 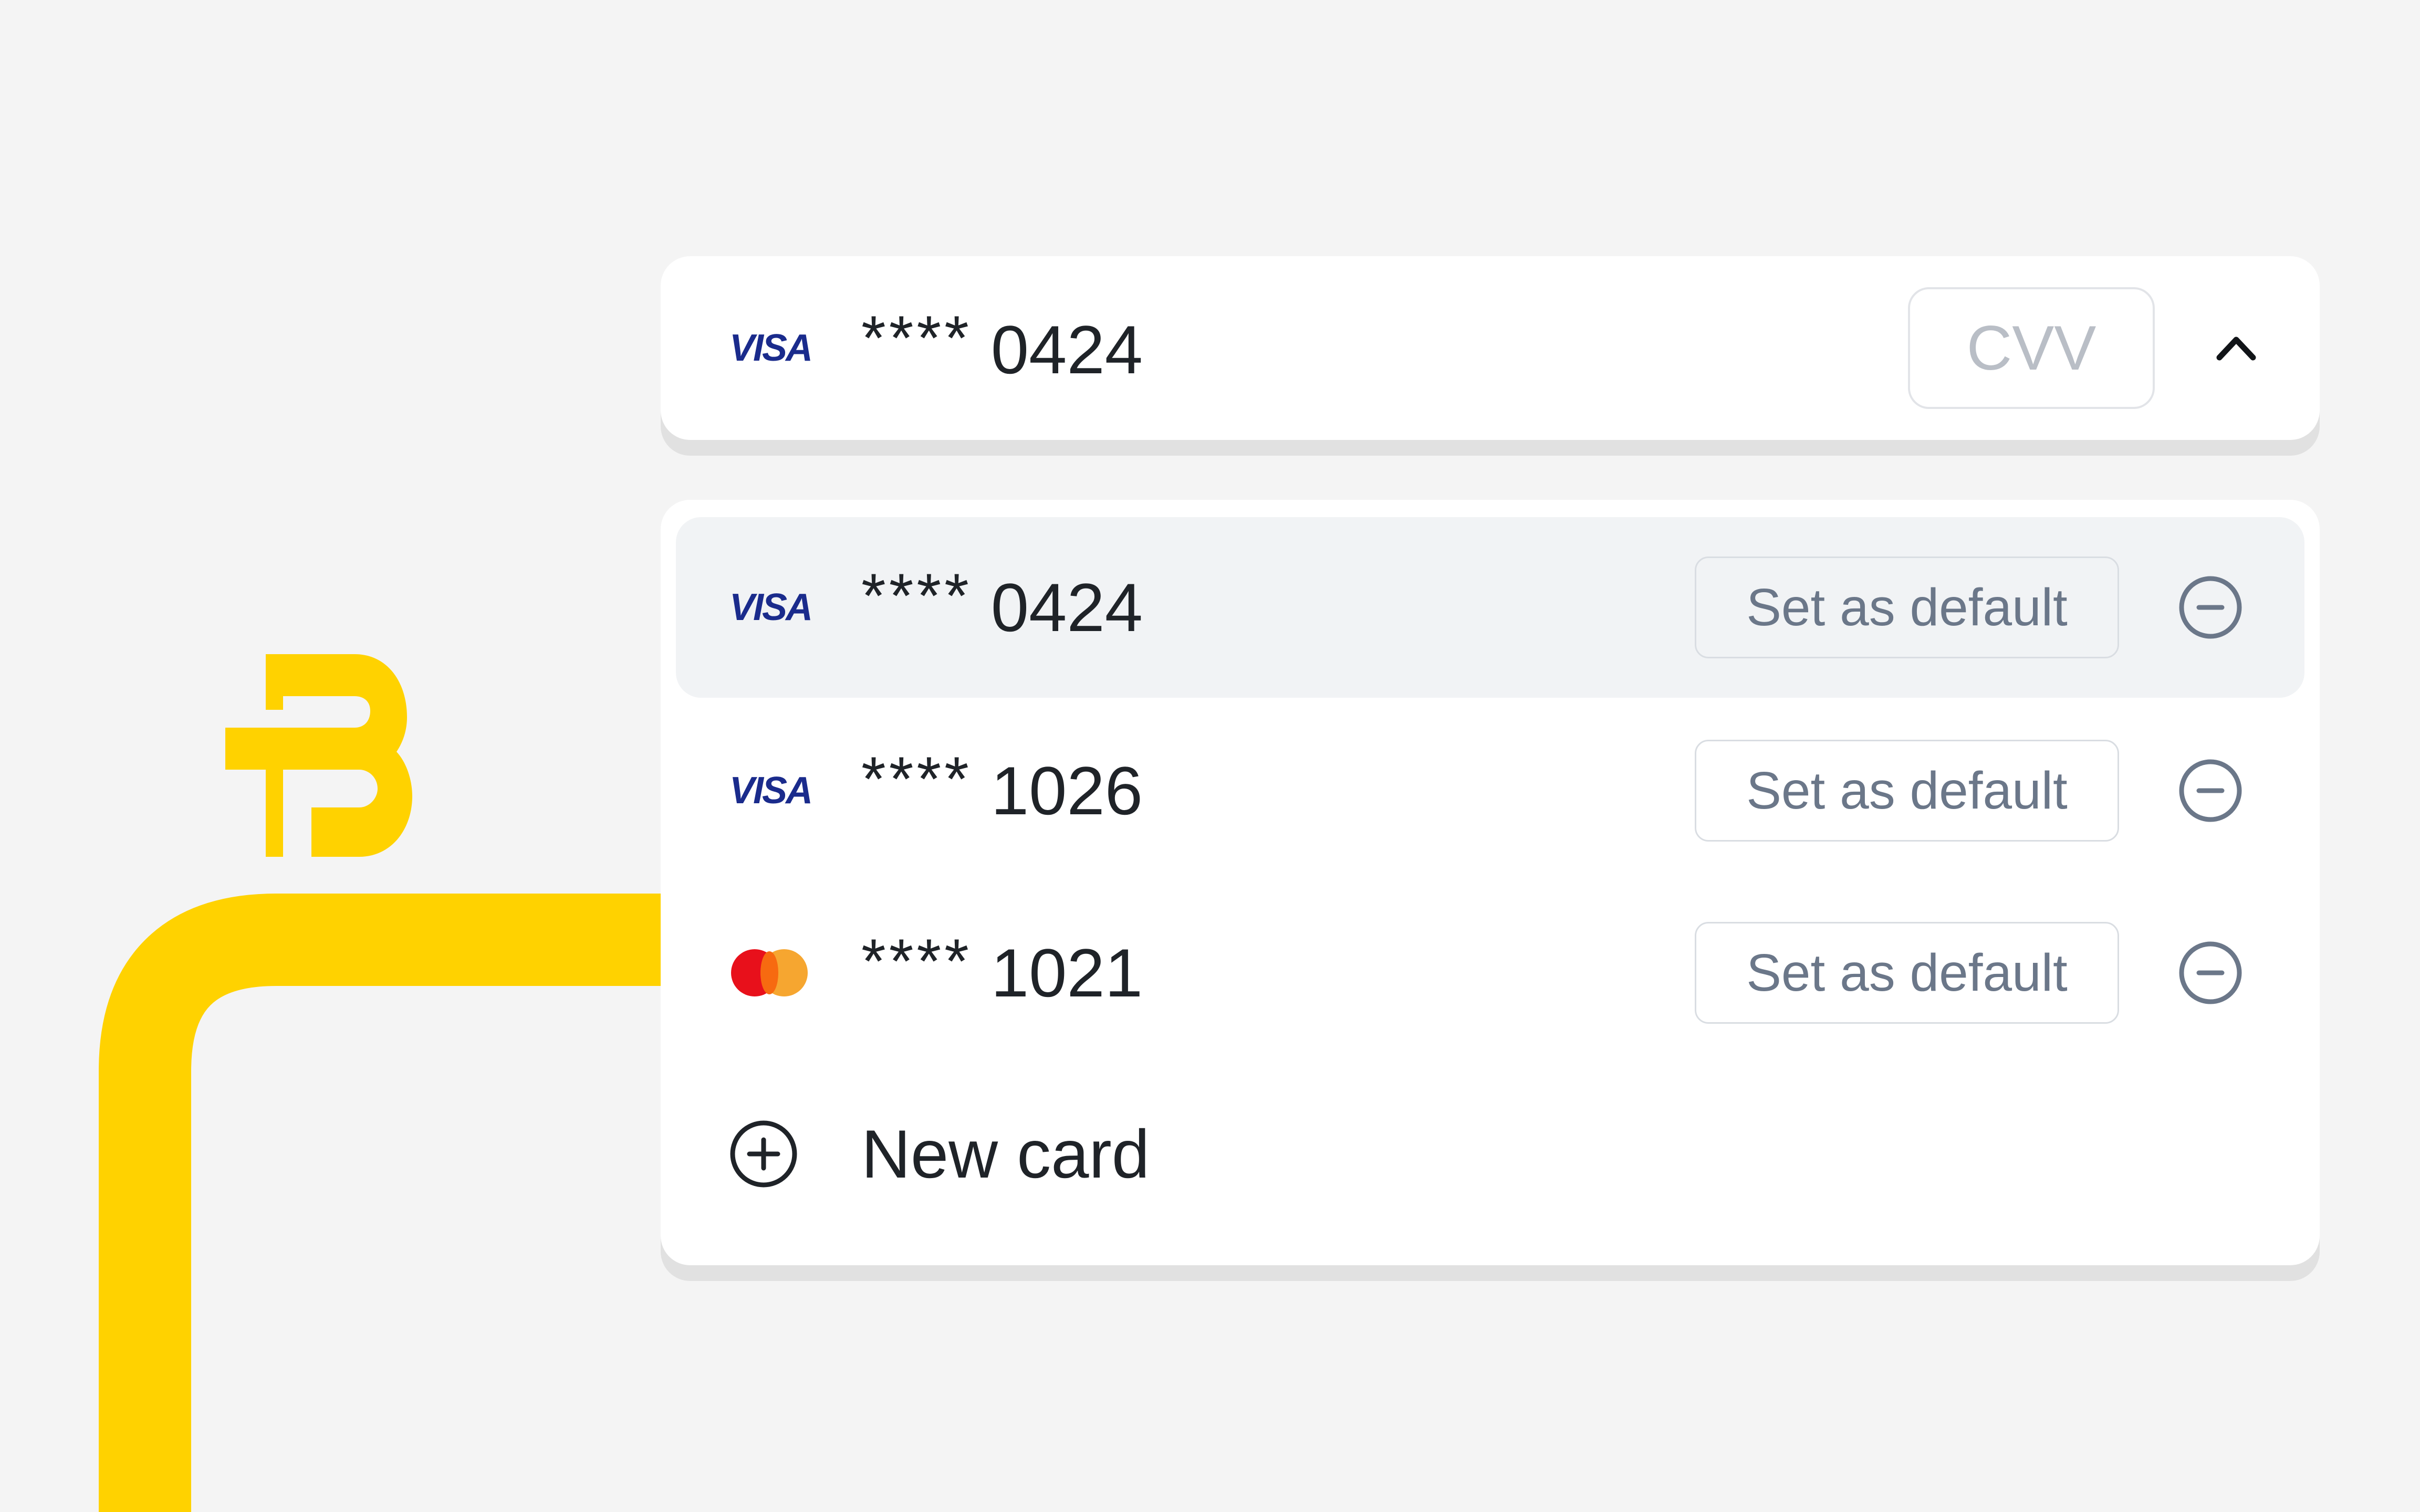 What do you see at coordinates (1490, 1154) in the screenshot?
I see `add-new-card-button: New card` at bounding box center [1490, 1154].